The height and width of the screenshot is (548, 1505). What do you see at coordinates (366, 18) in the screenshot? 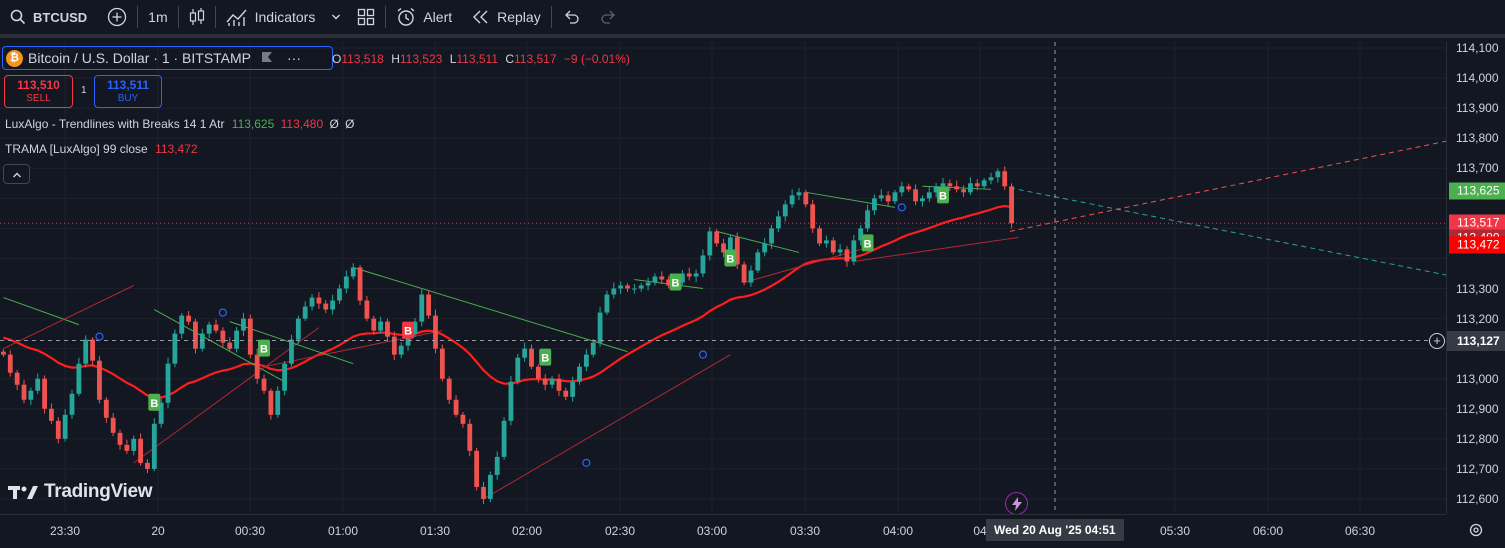
I see `layouts-button` at bounding box center [366, 18].